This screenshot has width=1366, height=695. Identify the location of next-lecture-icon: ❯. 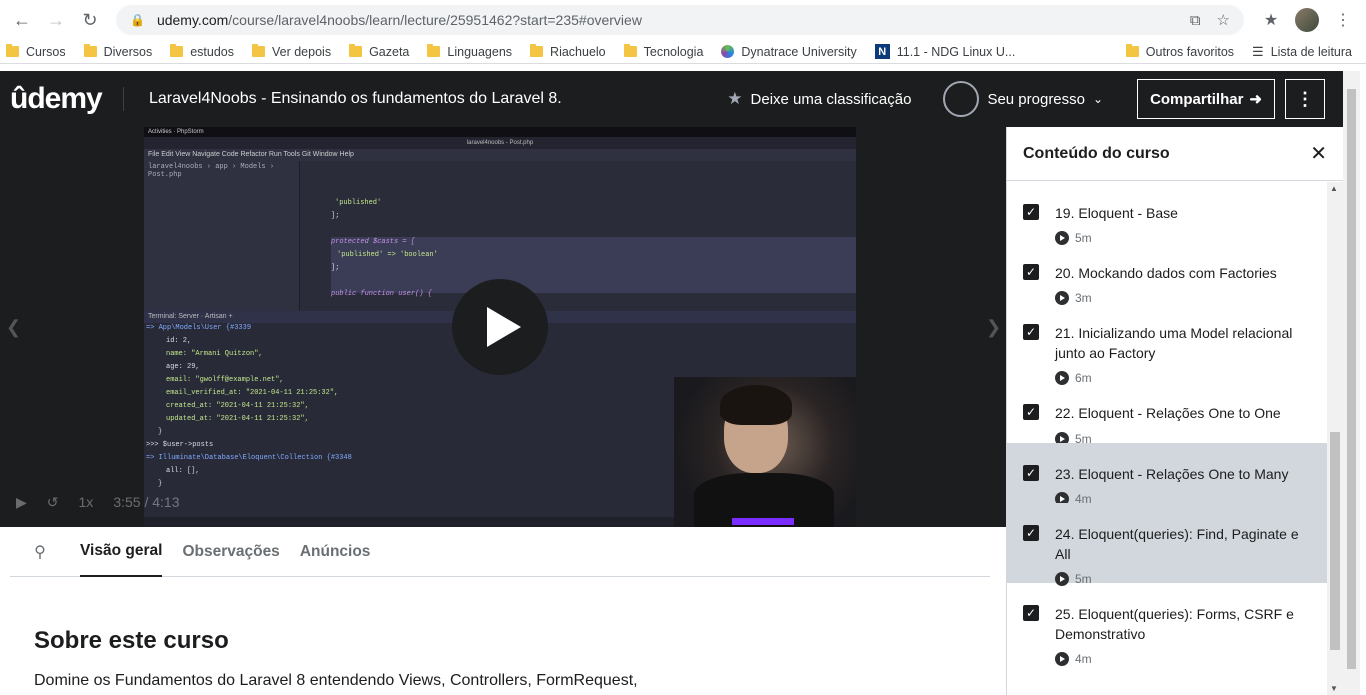
(993, 327).